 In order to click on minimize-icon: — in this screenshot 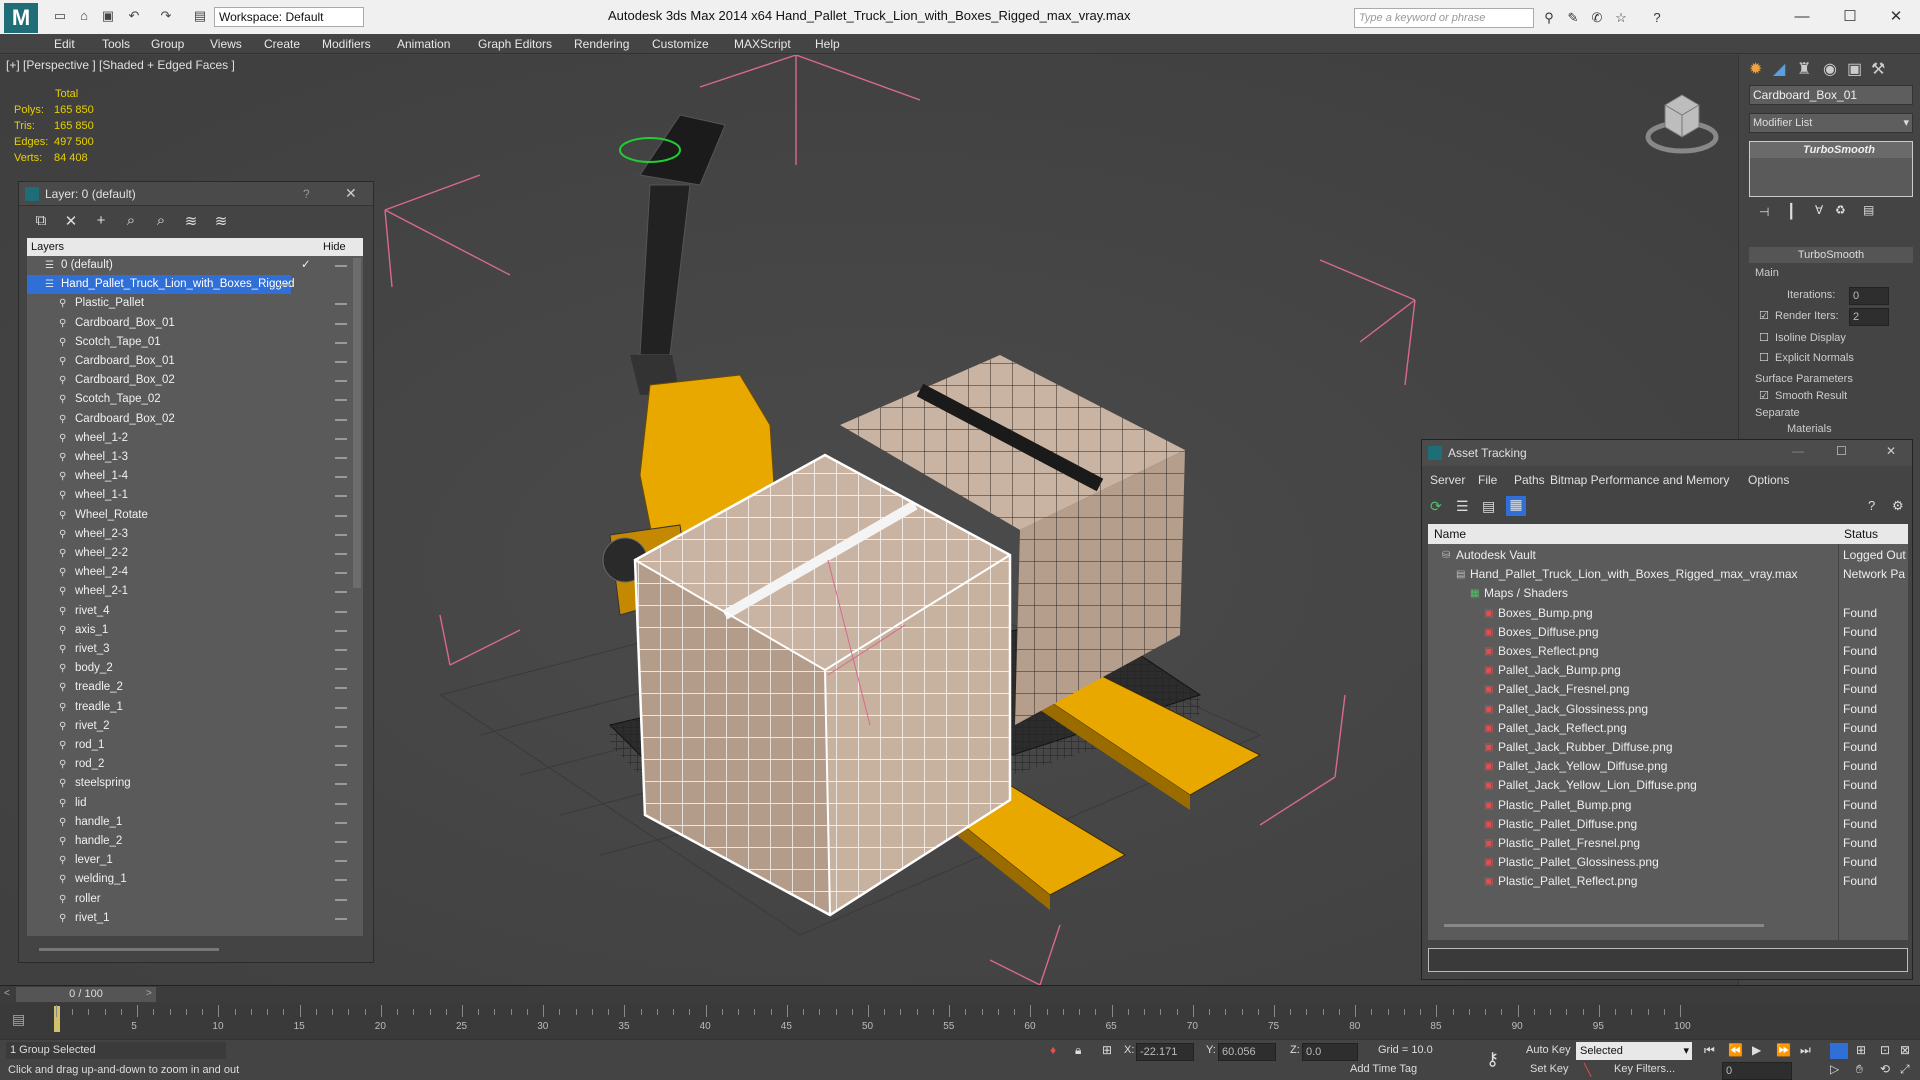, I will do `click(1802, 17)`.